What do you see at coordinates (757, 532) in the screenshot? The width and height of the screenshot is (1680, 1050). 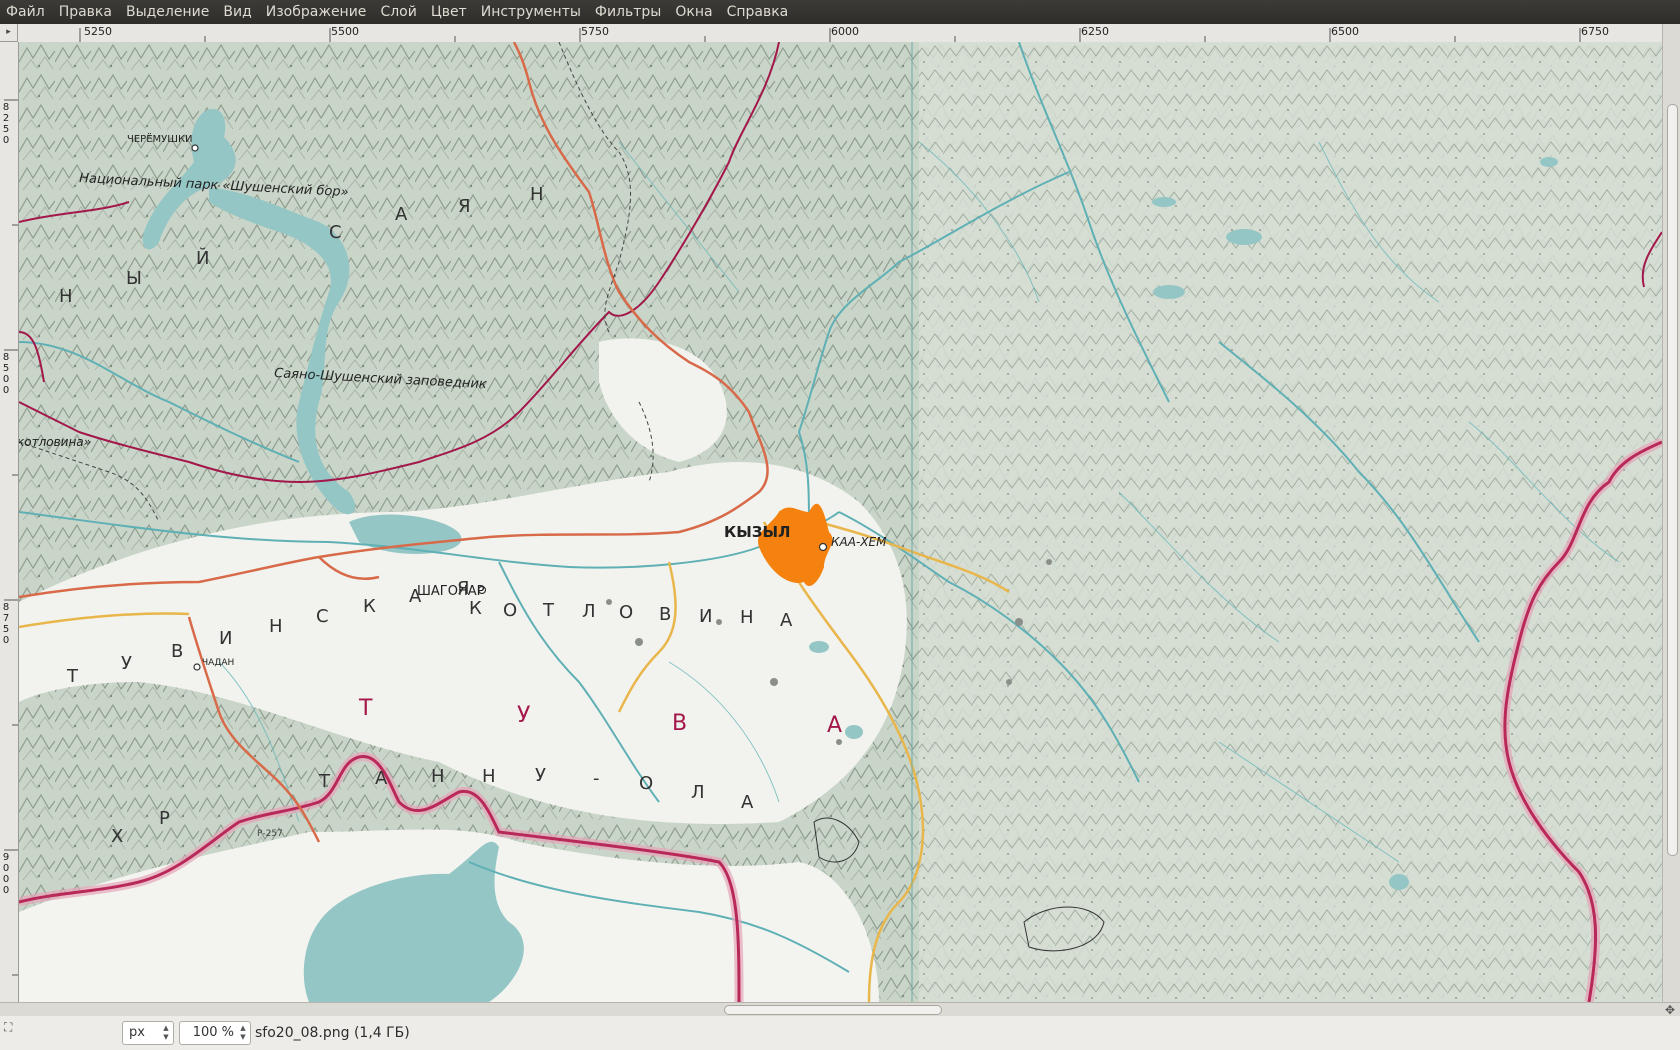 I see `label-kyzyl: КЫЗЫЛ` at bounding box center [757, 532].